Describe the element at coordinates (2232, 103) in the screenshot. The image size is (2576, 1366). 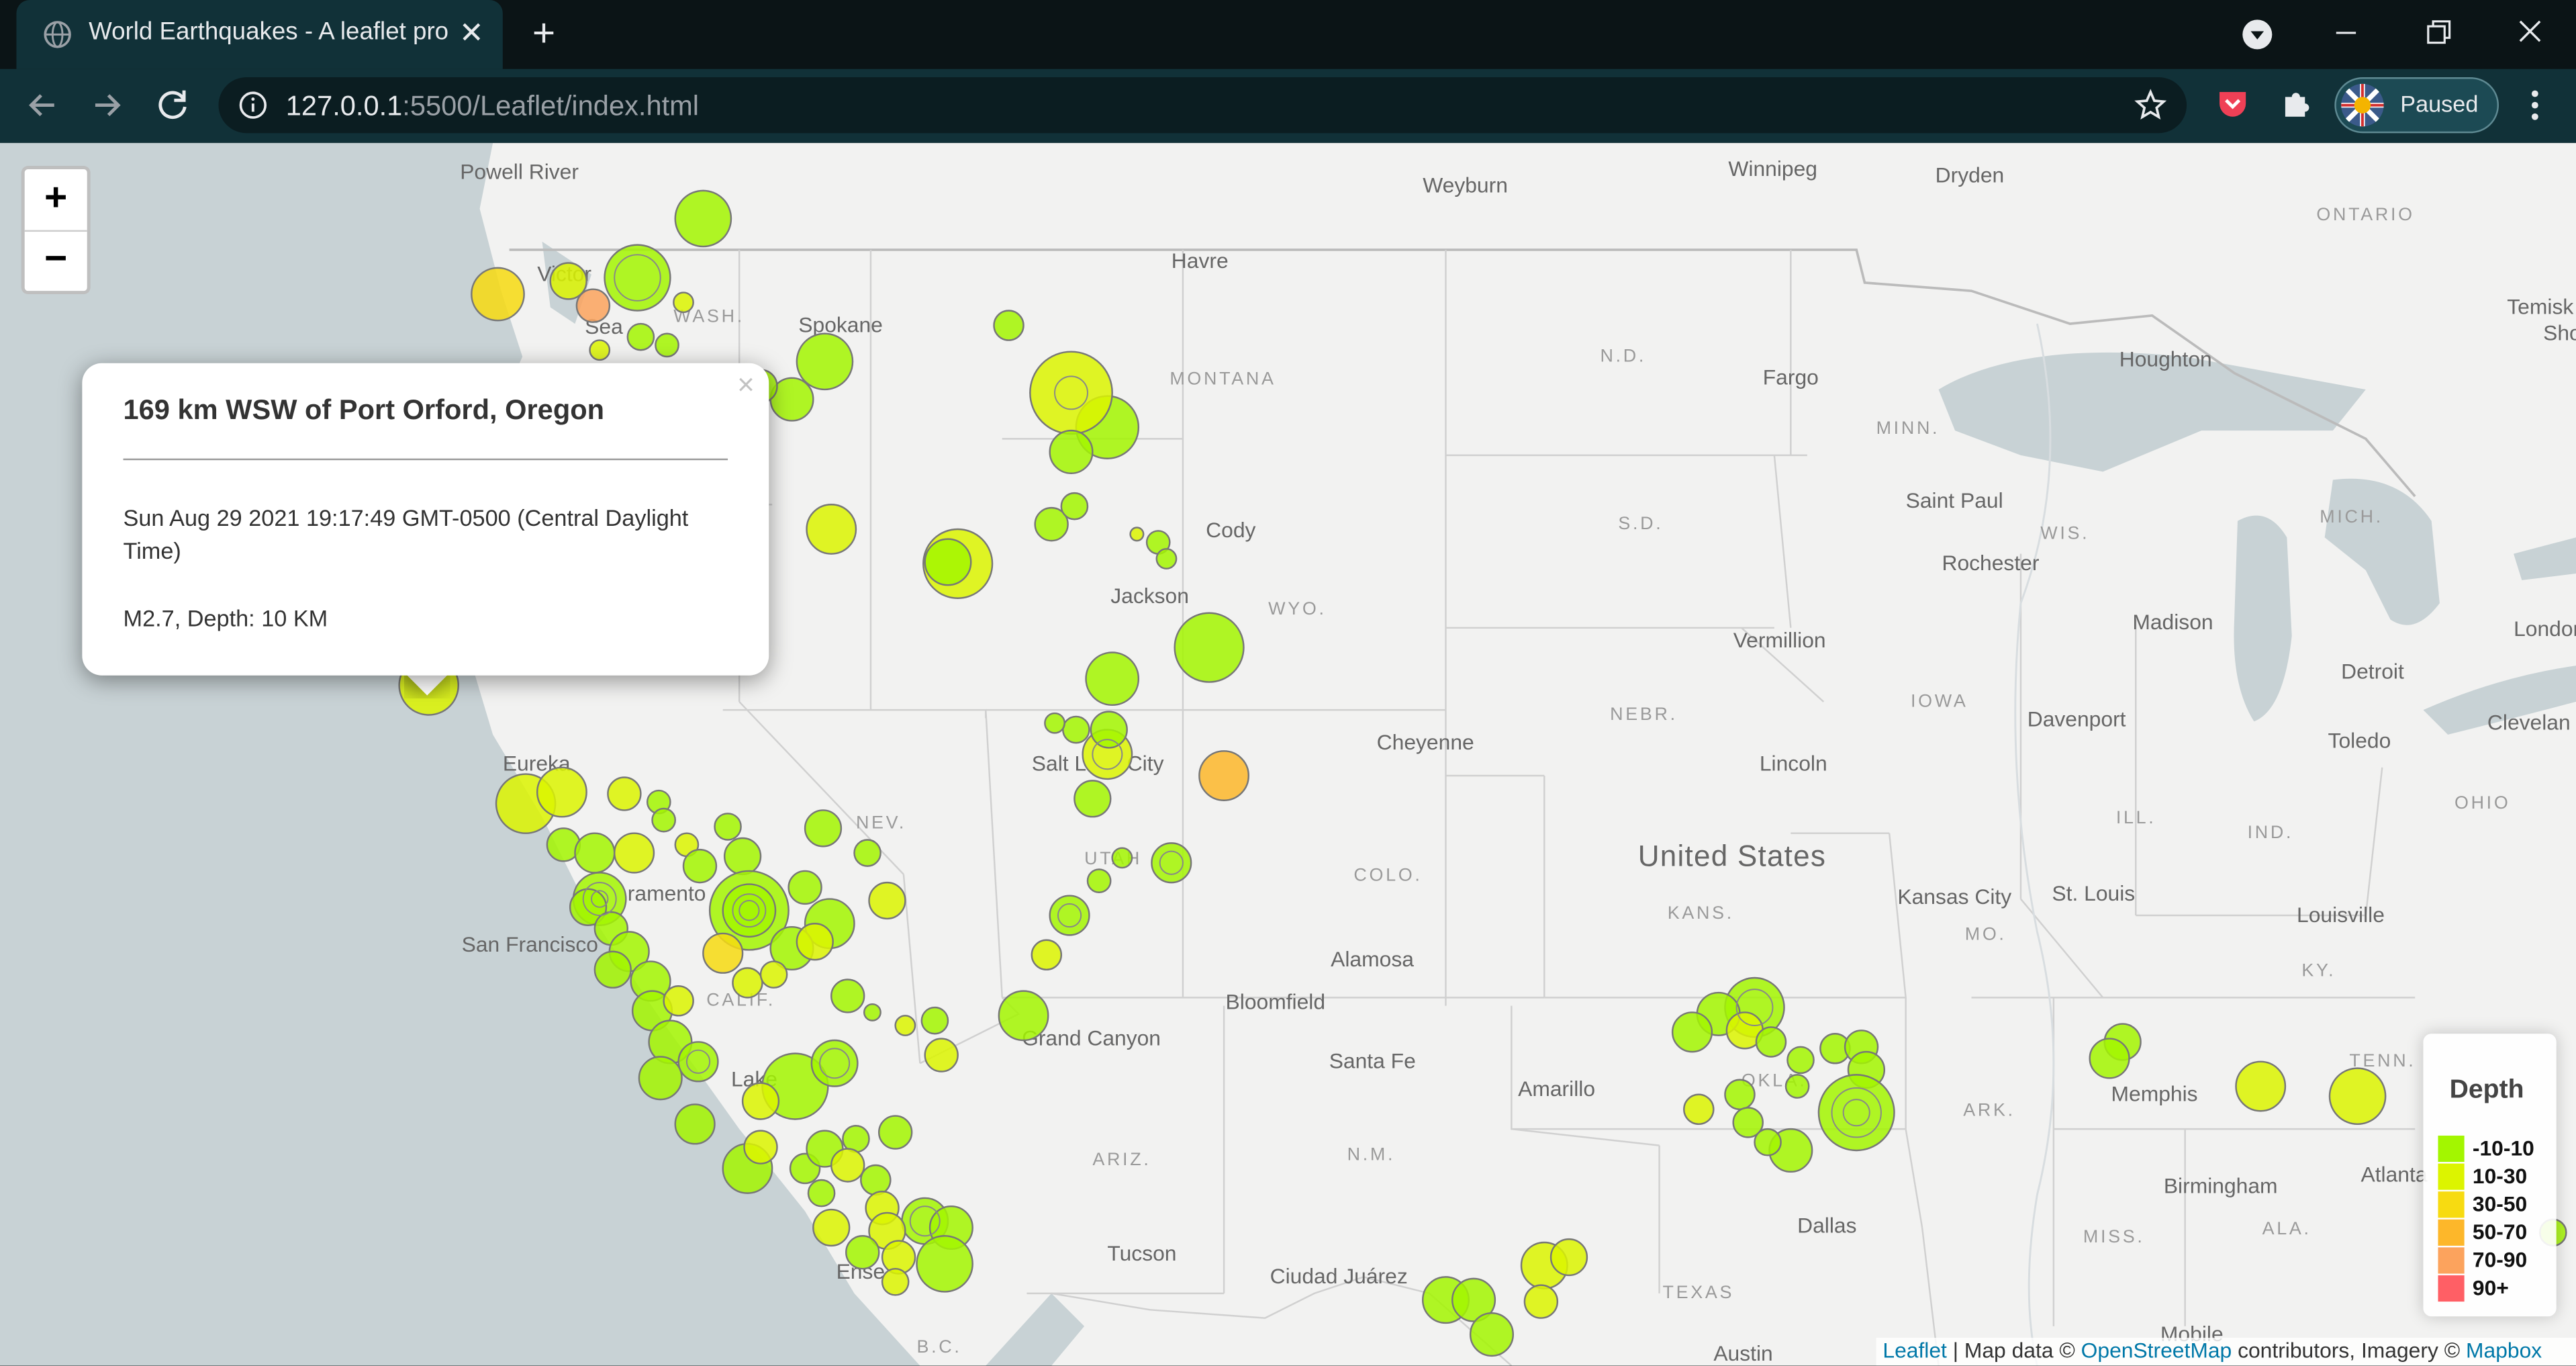
I see `pocket-extension-icon` at that location.